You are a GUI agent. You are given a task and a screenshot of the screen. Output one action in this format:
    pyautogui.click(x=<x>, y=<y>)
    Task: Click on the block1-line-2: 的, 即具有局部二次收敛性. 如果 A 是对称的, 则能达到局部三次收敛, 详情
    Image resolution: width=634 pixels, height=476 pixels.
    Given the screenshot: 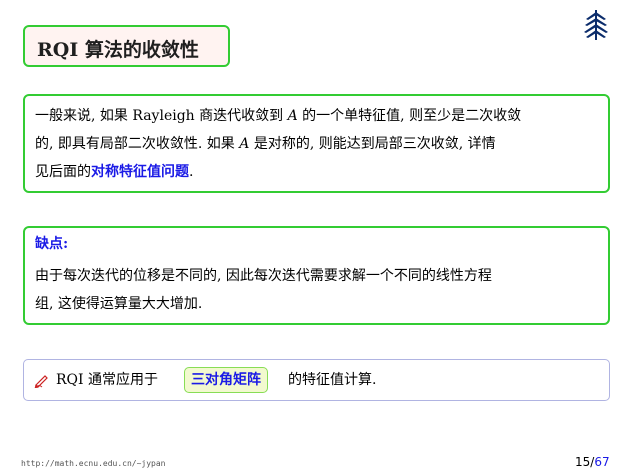 What is the action you would take?
    pyautogui.click(x=265, y=144)
    